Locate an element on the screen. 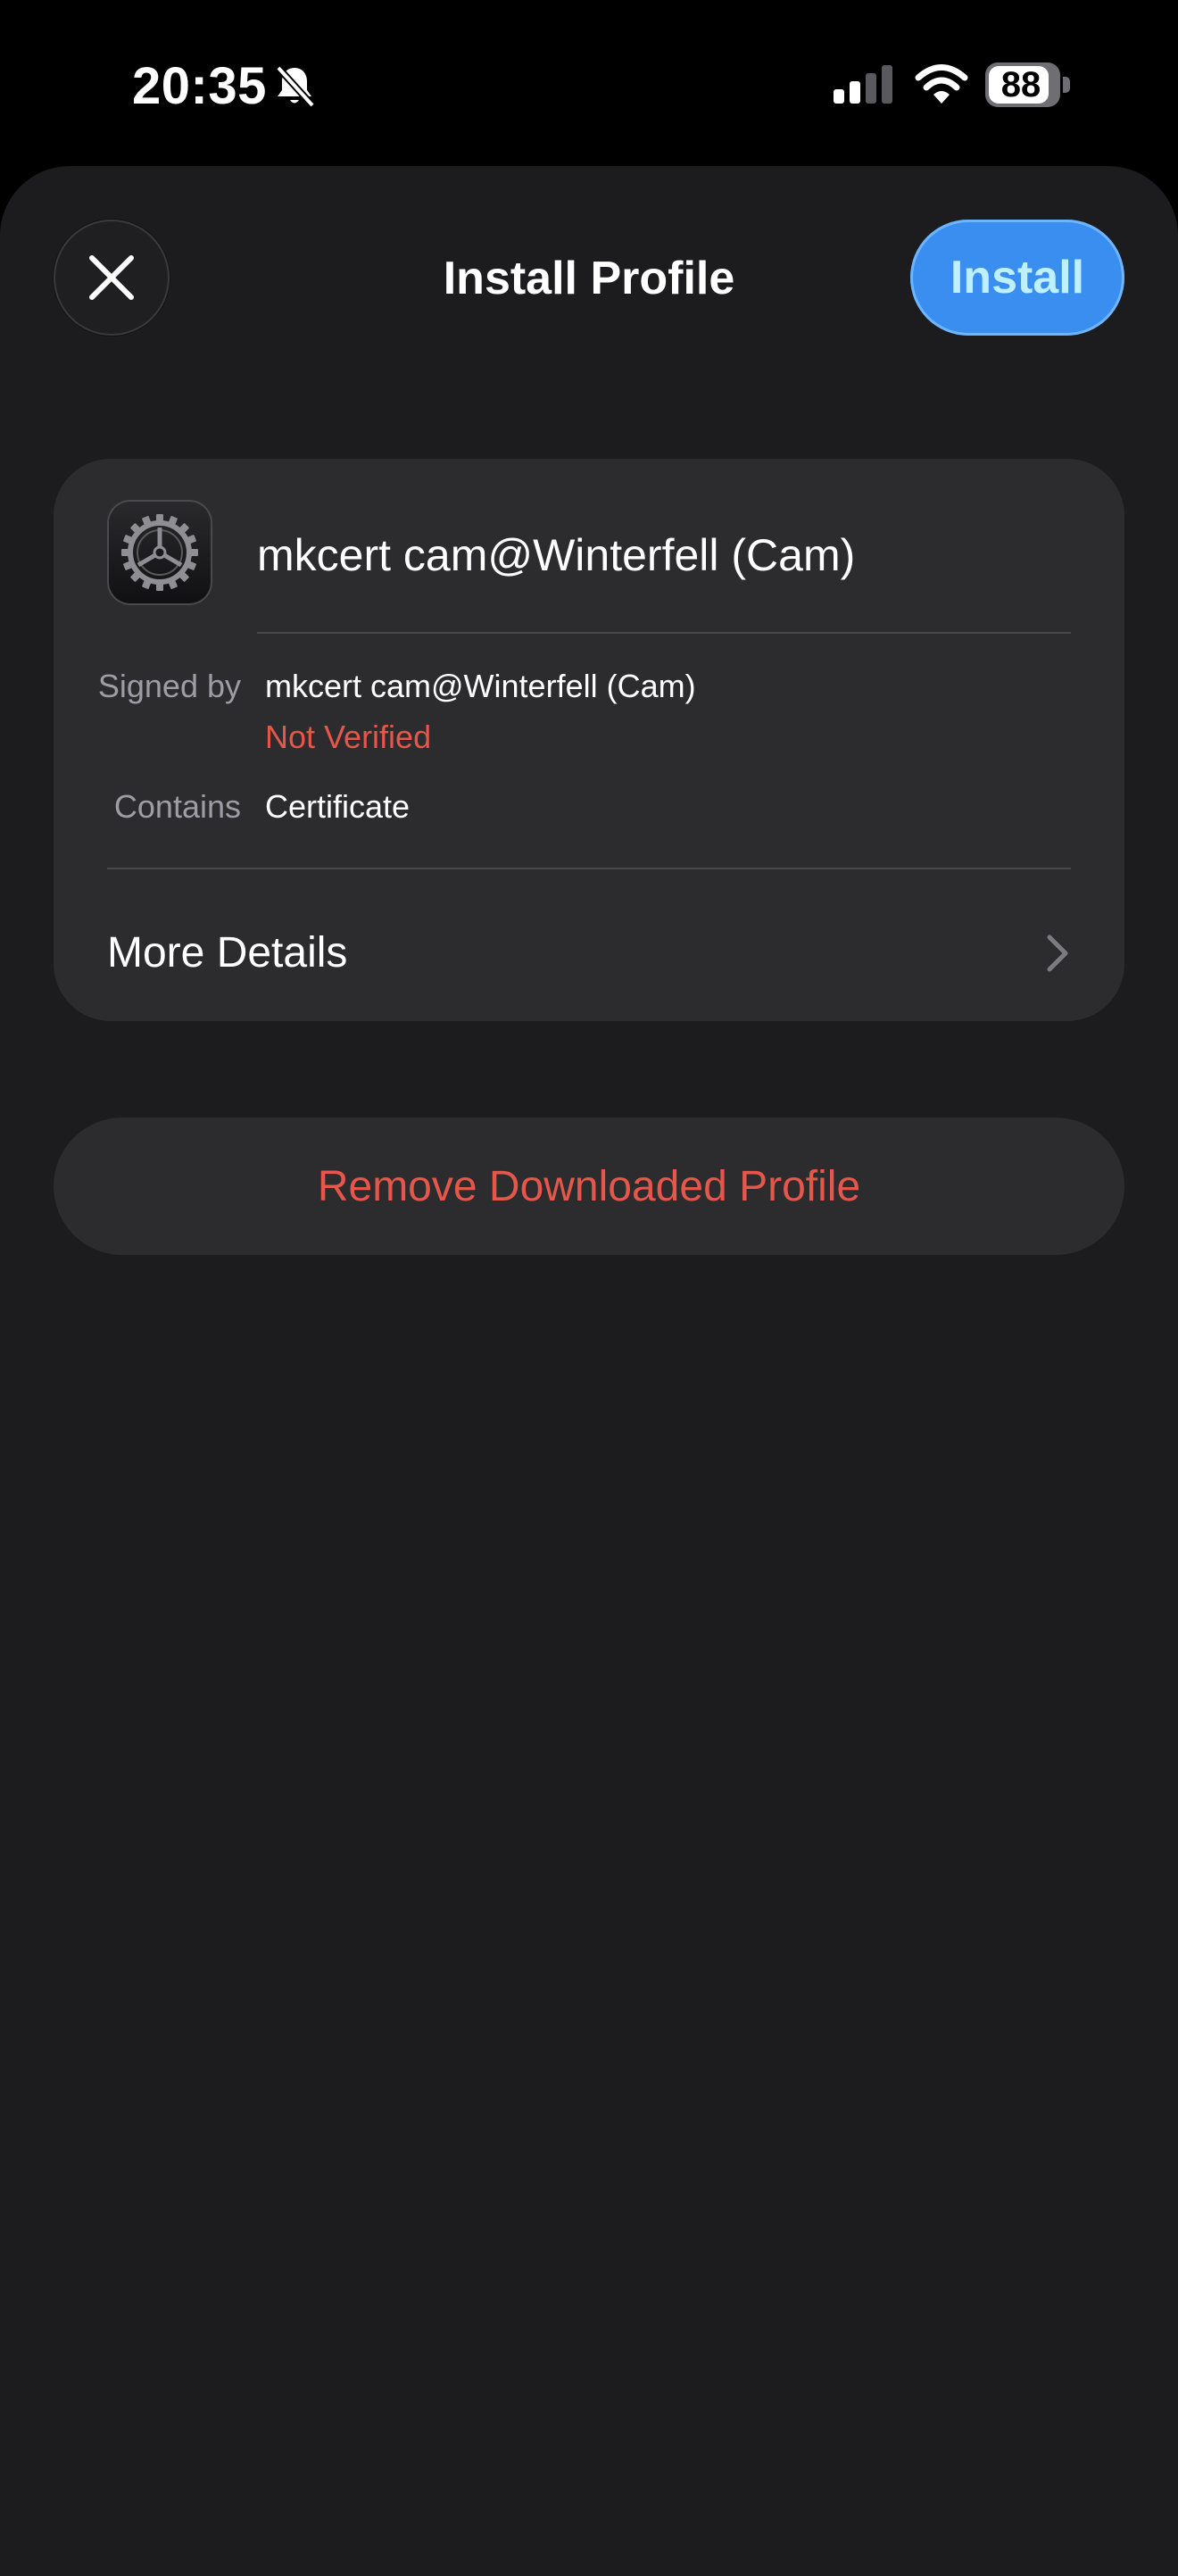  settings-gear-icon is located at coordinates (159, 553).